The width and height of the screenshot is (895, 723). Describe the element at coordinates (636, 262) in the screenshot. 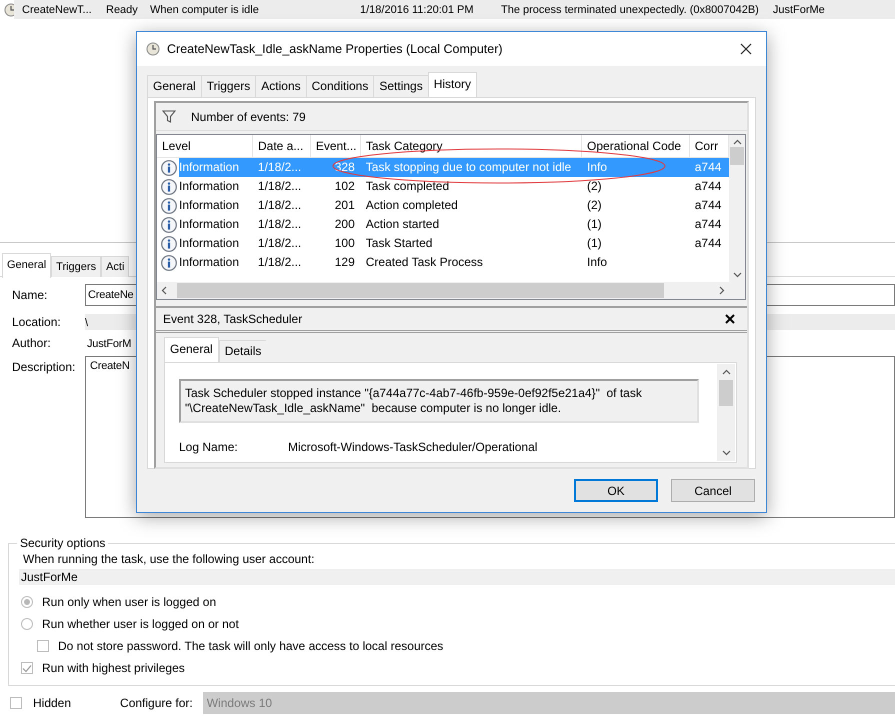

I see `table-cell: Info` at that location.